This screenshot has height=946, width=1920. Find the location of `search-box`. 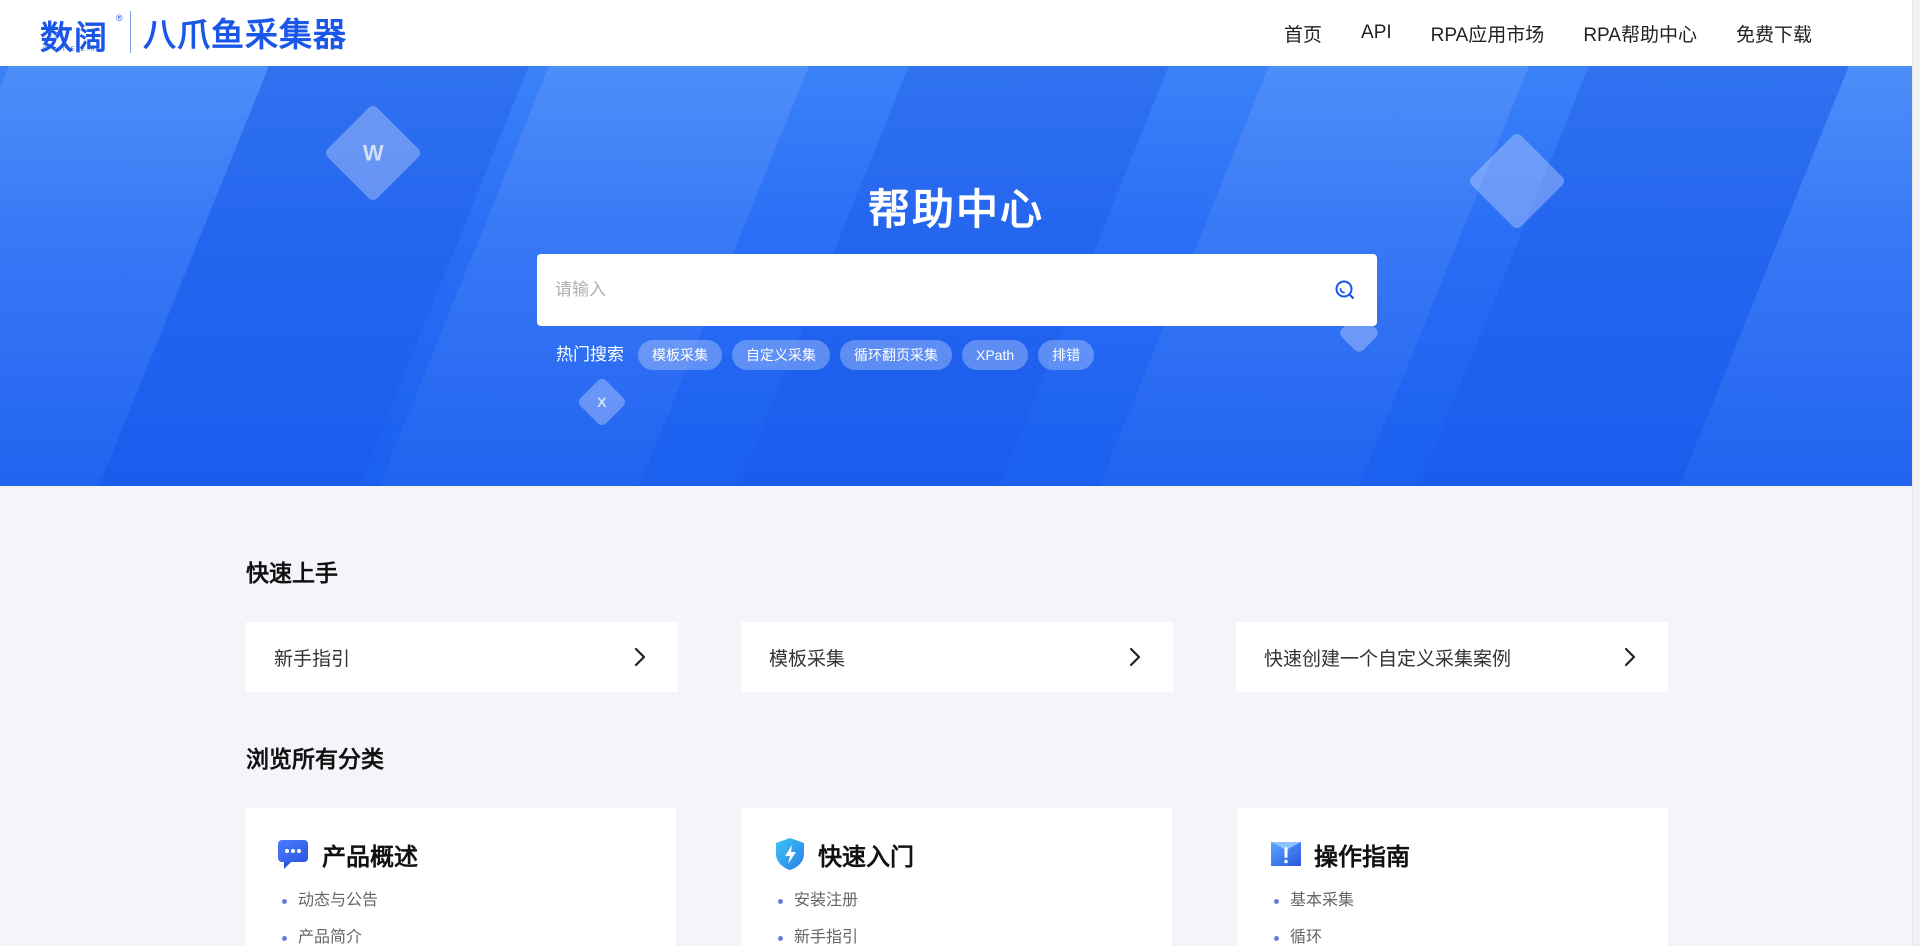

search-box is located at coordinates (957, 290).